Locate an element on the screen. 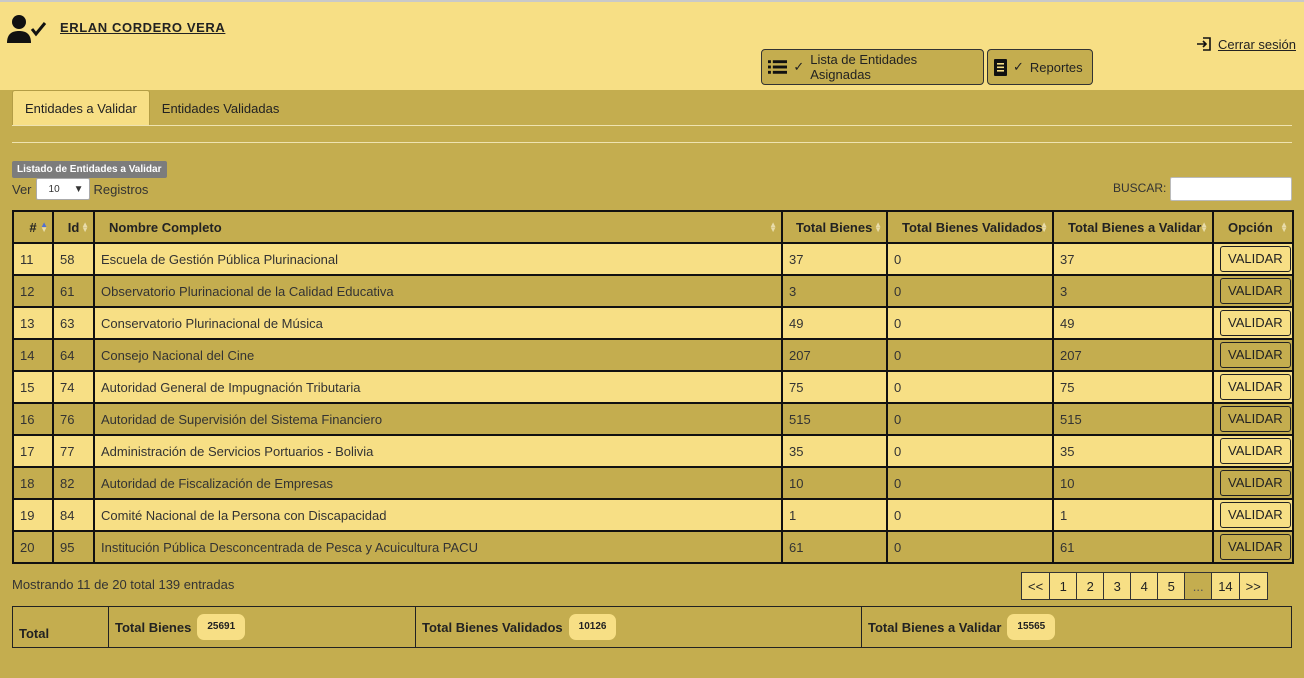 The height and width of the screenshot is (678, 1304). col-header-nombre: Nombre Completo ▲ ▼ is located at coordinates (438, 227).